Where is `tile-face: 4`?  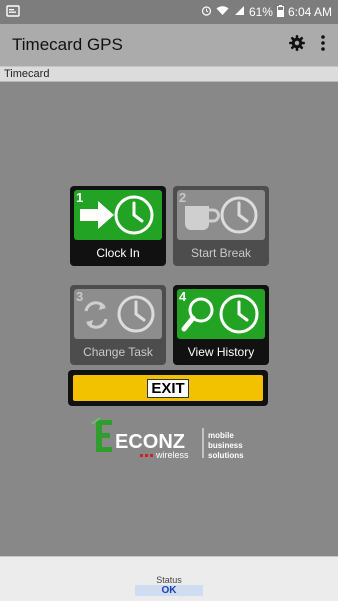 tile-face: 4 is located at coordinates (221, 314).